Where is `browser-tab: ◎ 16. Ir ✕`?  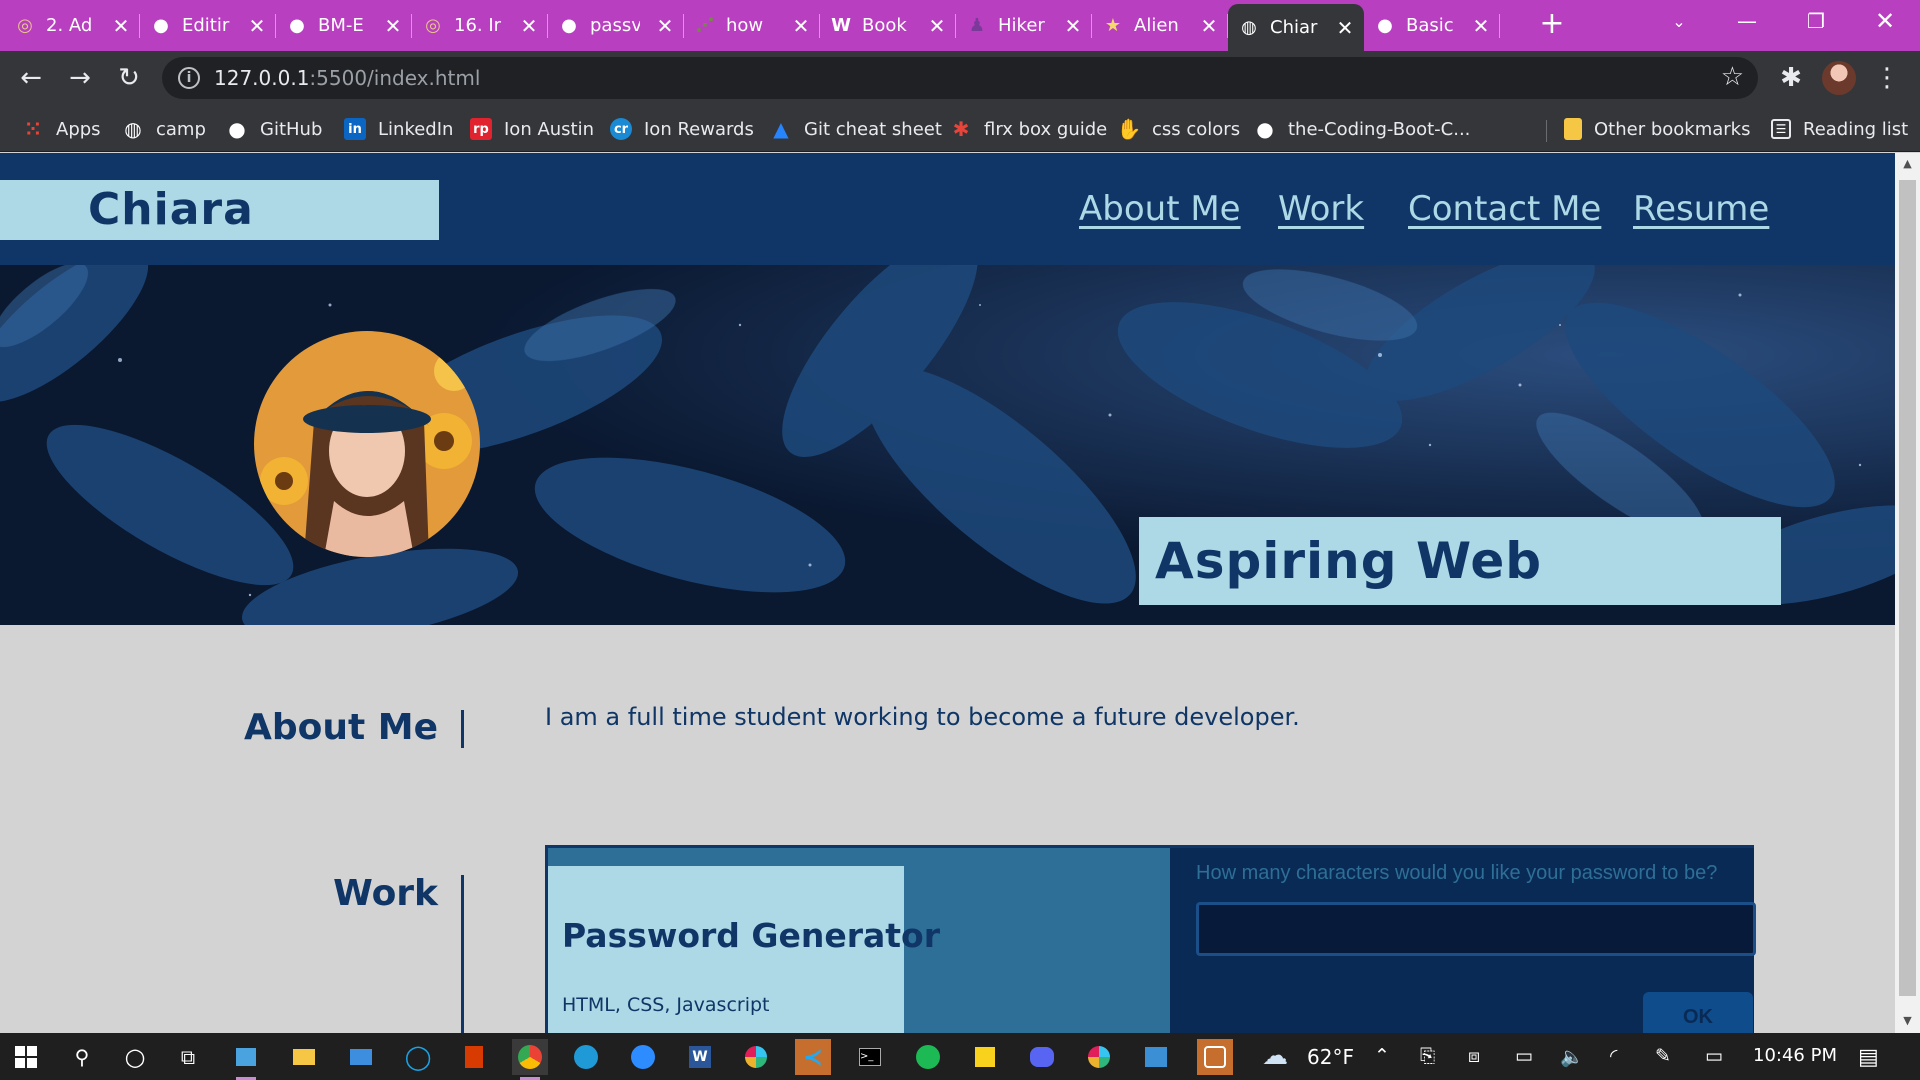
browser-tab: ◎ 16. Ir ✕ is located at coordinates (480, 25).